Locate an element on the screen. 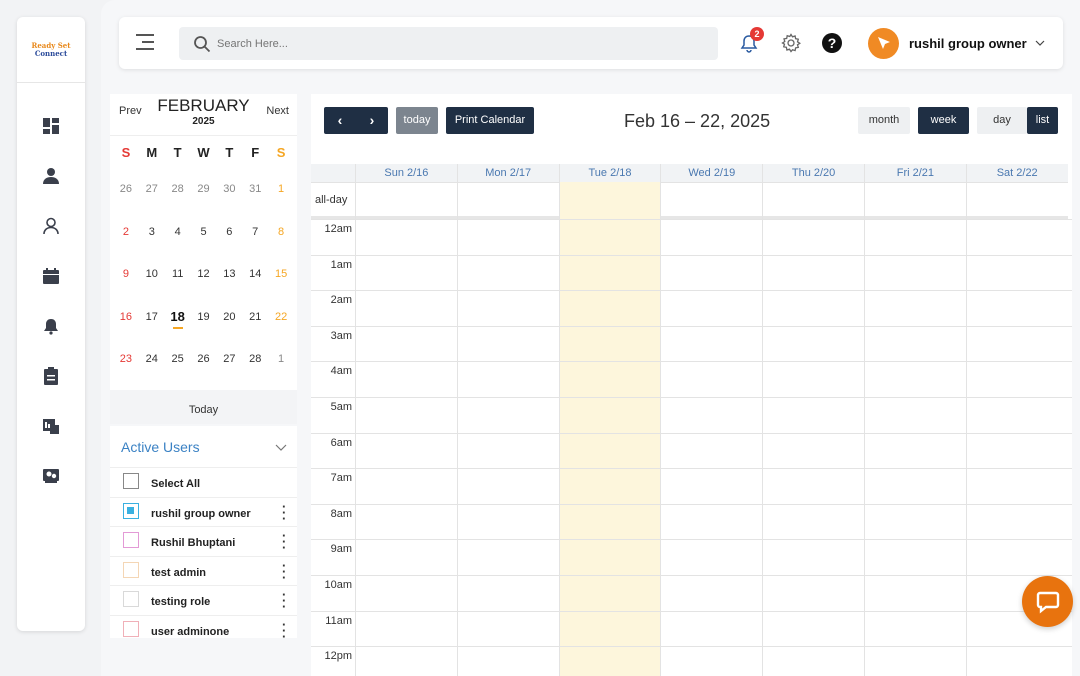 The width and height of the screenshot is (1080, 676). active-users-header: Active Users is located at coordinates (203, 447).